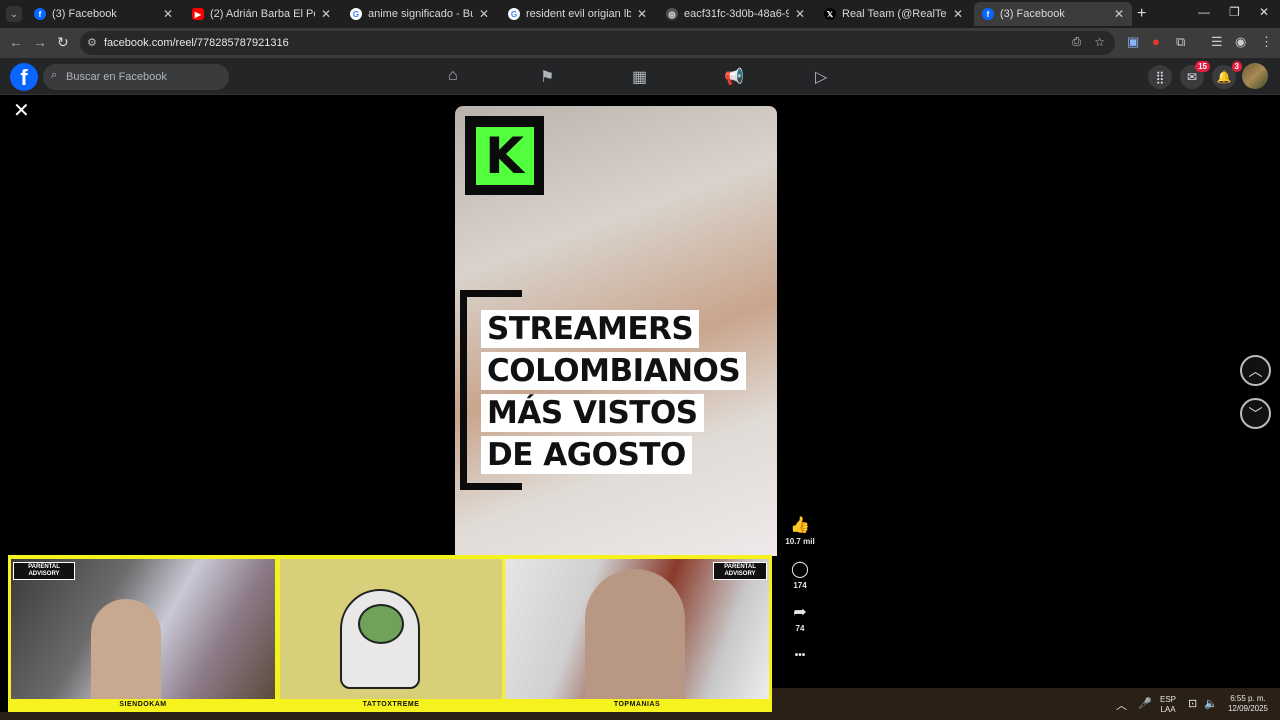 The height and width of the screenshot is (720, 1280). Describe the element at coordinates (116, 77) in the screenshot. I see `search-placeholder: Buscar en Facebook` at that location.